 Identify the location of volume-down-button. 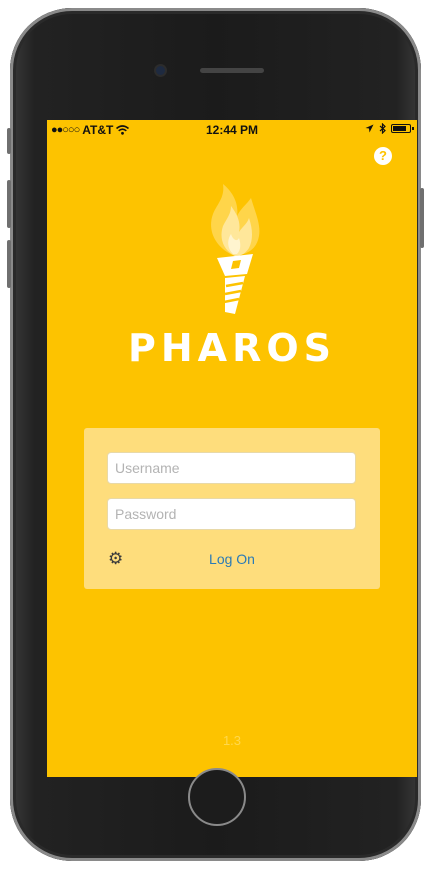
(9, 264).